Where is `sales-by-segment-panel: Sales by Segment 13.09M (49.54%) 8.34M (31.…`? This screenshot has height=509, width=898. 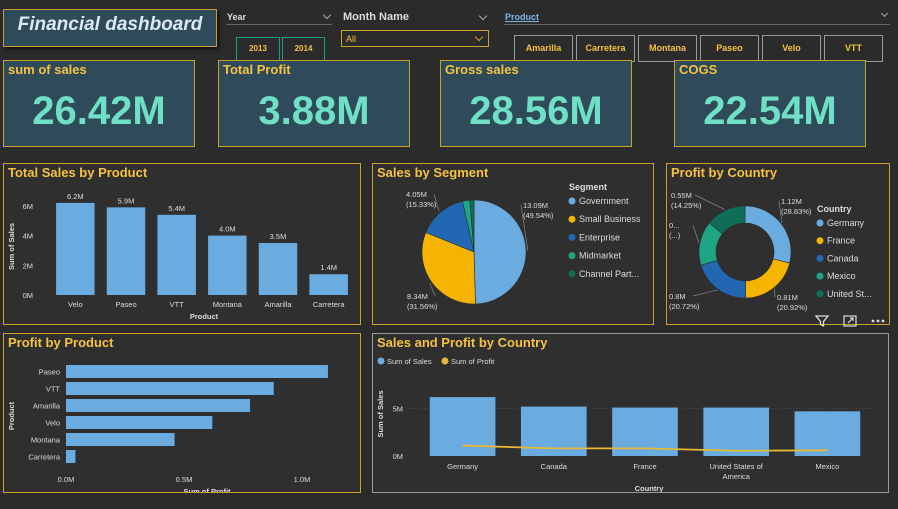
sales-by-segment-panel: Sales by Segment 13.09M (49.54%) 8.34M (31.… is located at coordinates (513, 244).